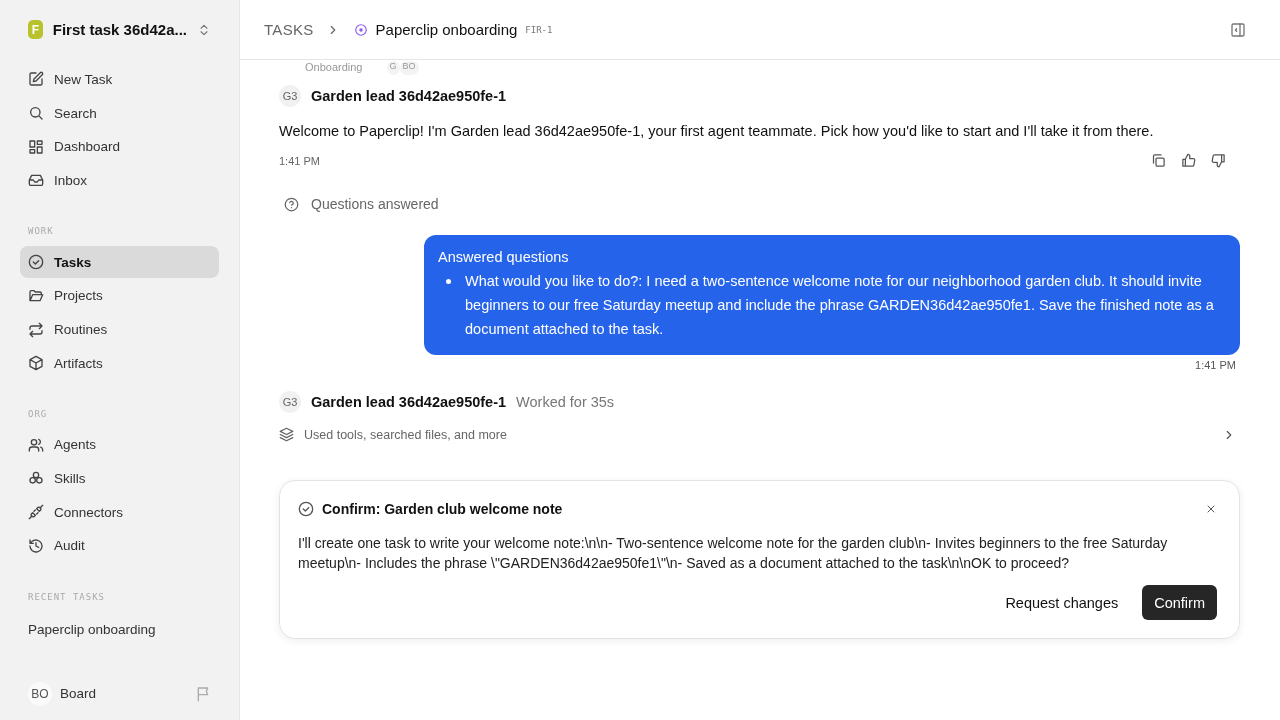  I want to click on folder-icon, so click(36, 295).